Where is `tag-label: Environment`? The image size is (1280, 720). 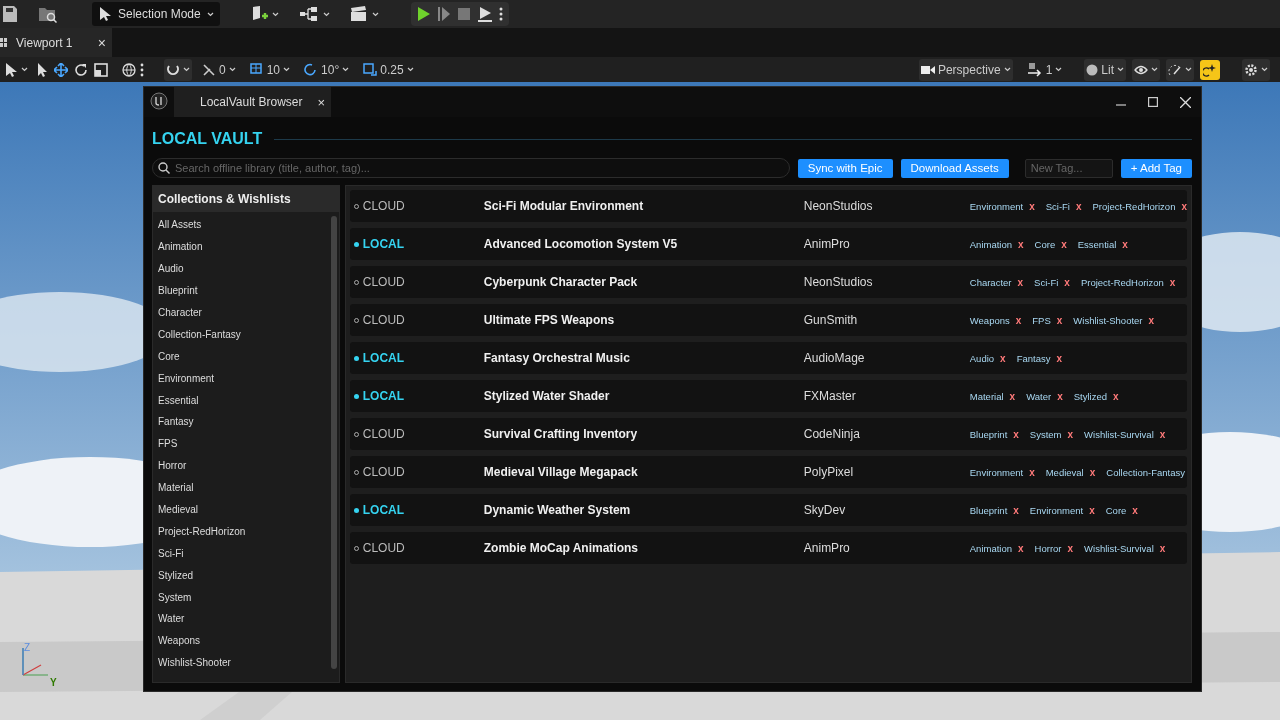 tag-label: Environment is located at coordinates (996, 206).